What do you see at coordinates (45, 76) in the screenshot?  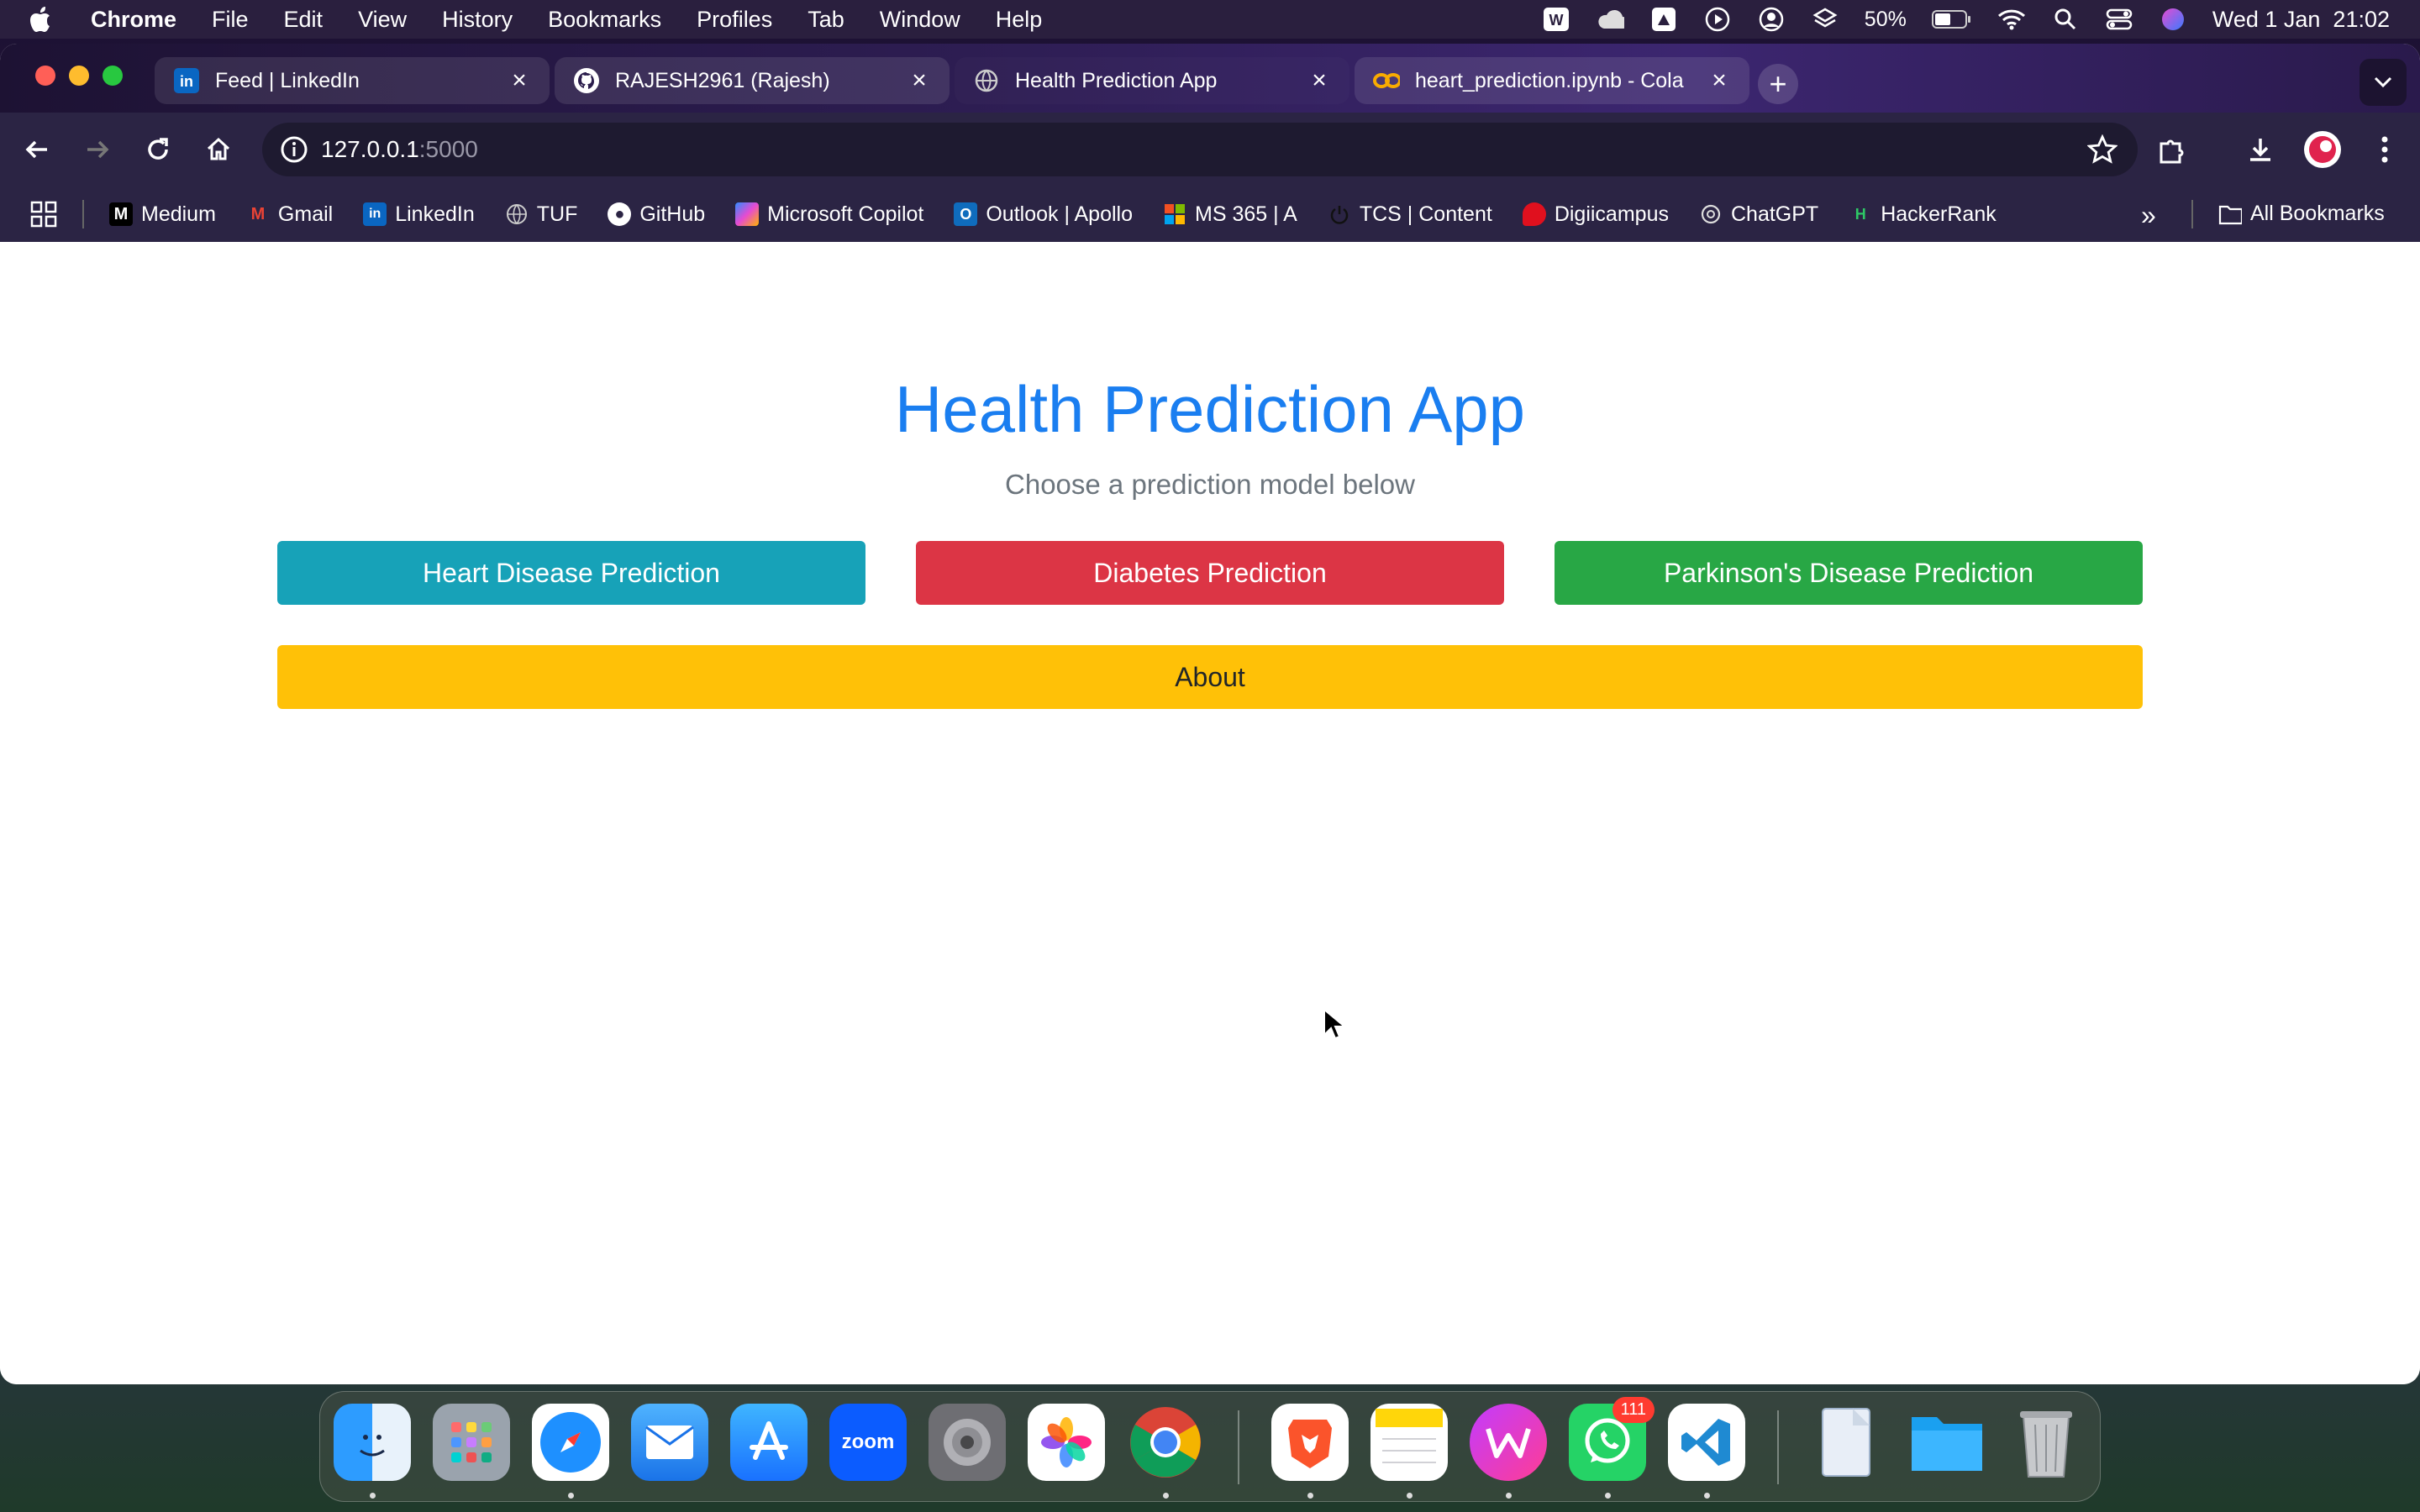 I see `close-window-button` at bounding box center [45, 76].